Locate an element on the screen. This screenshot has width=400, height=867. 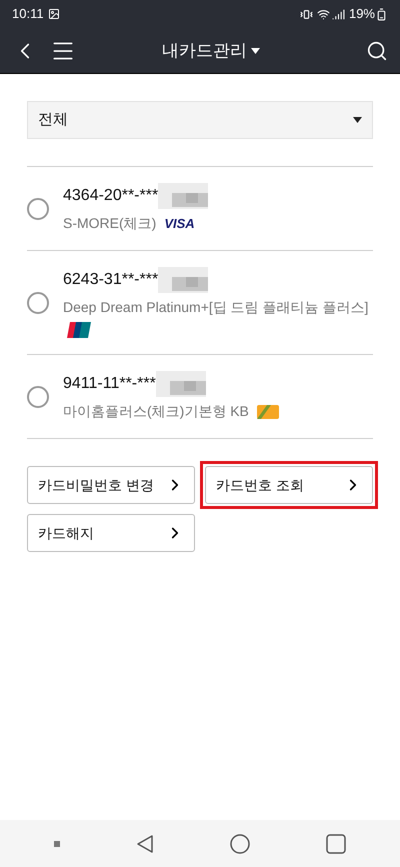
recent-apps-icon is located at coordinates (336, 844).